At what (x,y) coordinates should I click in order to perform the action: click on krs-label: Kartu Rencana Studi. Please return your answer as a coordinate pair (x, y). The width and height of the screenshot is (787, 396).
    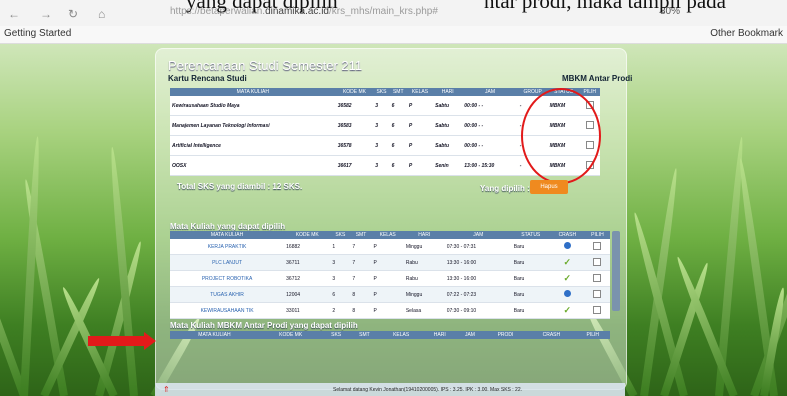
    Looking at the image, I should click on (207, 78).